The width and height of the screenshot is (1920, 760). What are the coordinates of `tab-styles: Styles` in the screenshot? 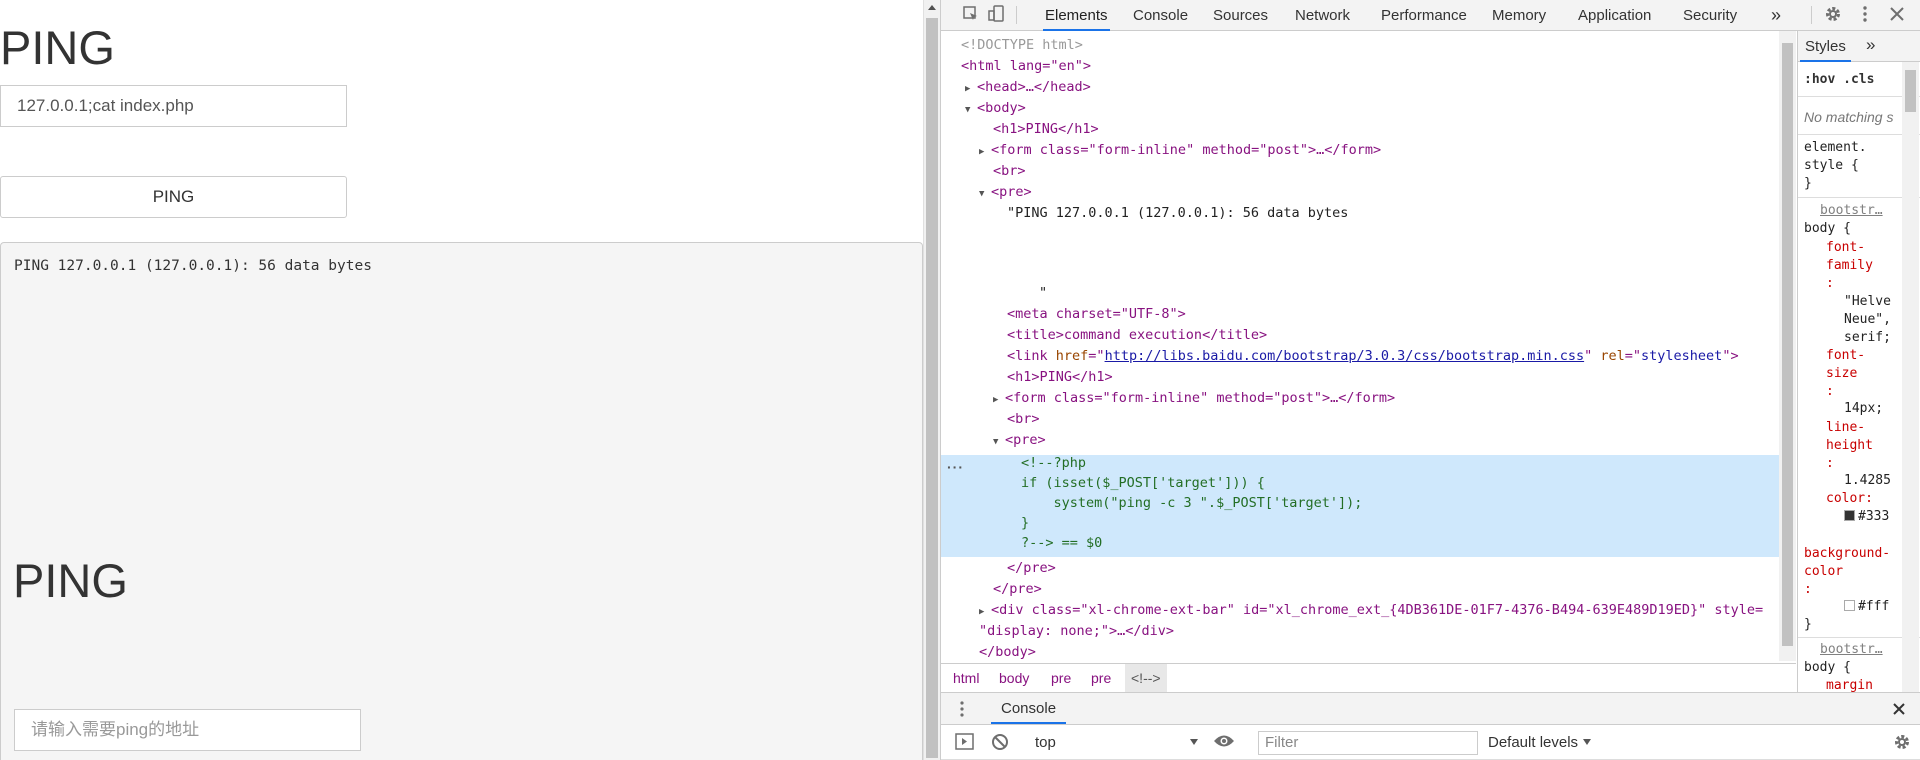 It's located at (1825, 46).